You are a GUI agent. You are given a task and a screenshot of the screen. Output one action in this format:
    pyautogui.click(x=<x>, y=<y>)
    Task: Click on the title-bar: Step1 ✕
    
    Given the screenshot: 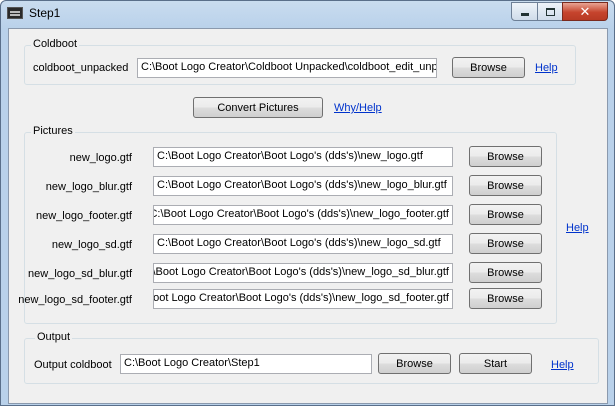 What is the action you would take?
    pyautogui.click(x=307, y=14)
    